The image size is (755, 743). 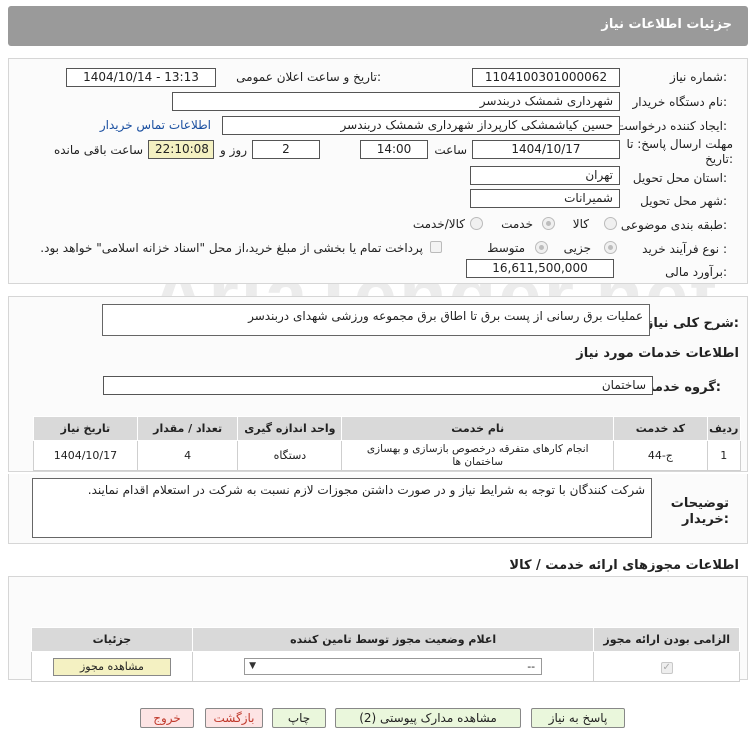 What do you see at coordinates (580, 224) in the screenshot?
I see `category-option-goods: کالا` at bounding box center [580, 224].